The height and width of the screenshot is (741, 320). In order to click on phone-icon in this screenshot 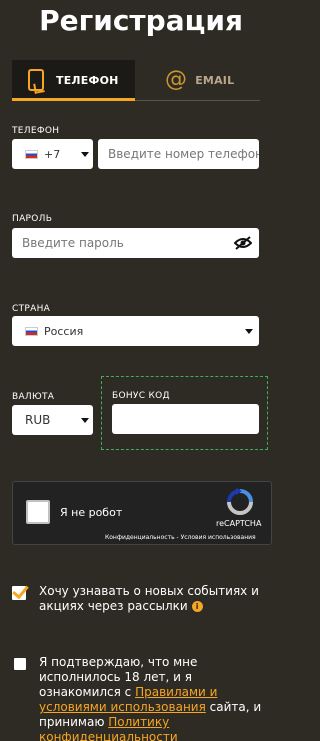, I will do `click(36, 80)`.